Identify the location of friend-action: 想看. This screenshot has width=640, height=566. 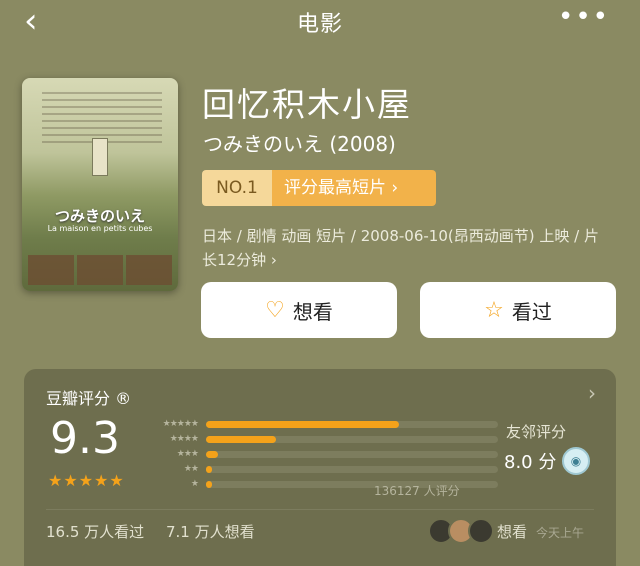
(512, 532).